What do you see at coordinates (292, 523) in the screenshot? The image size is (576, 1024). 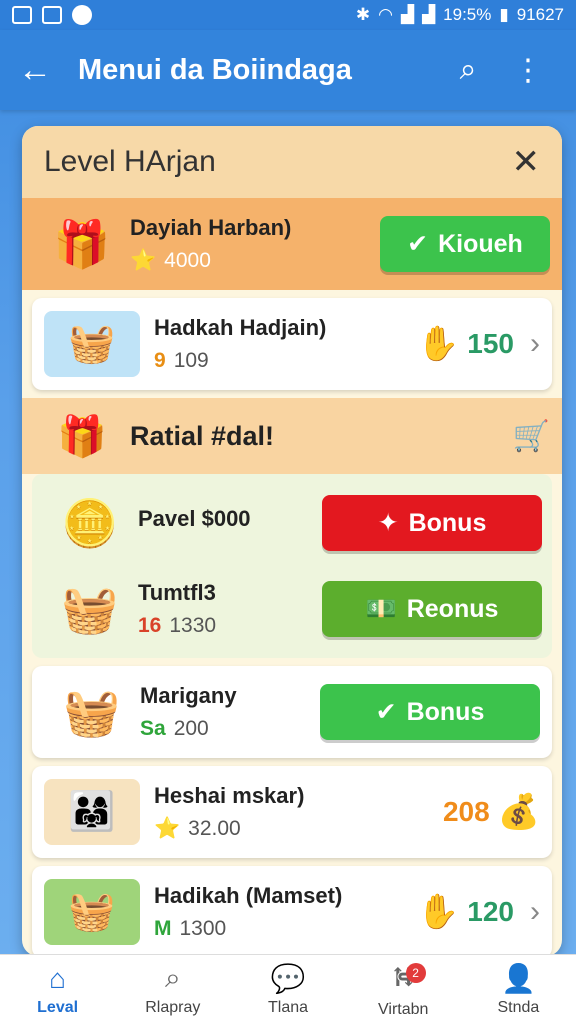 I see `list-item: 🪙 Pavel $000 ✦ Bonus` at bounding box center [292, 523].